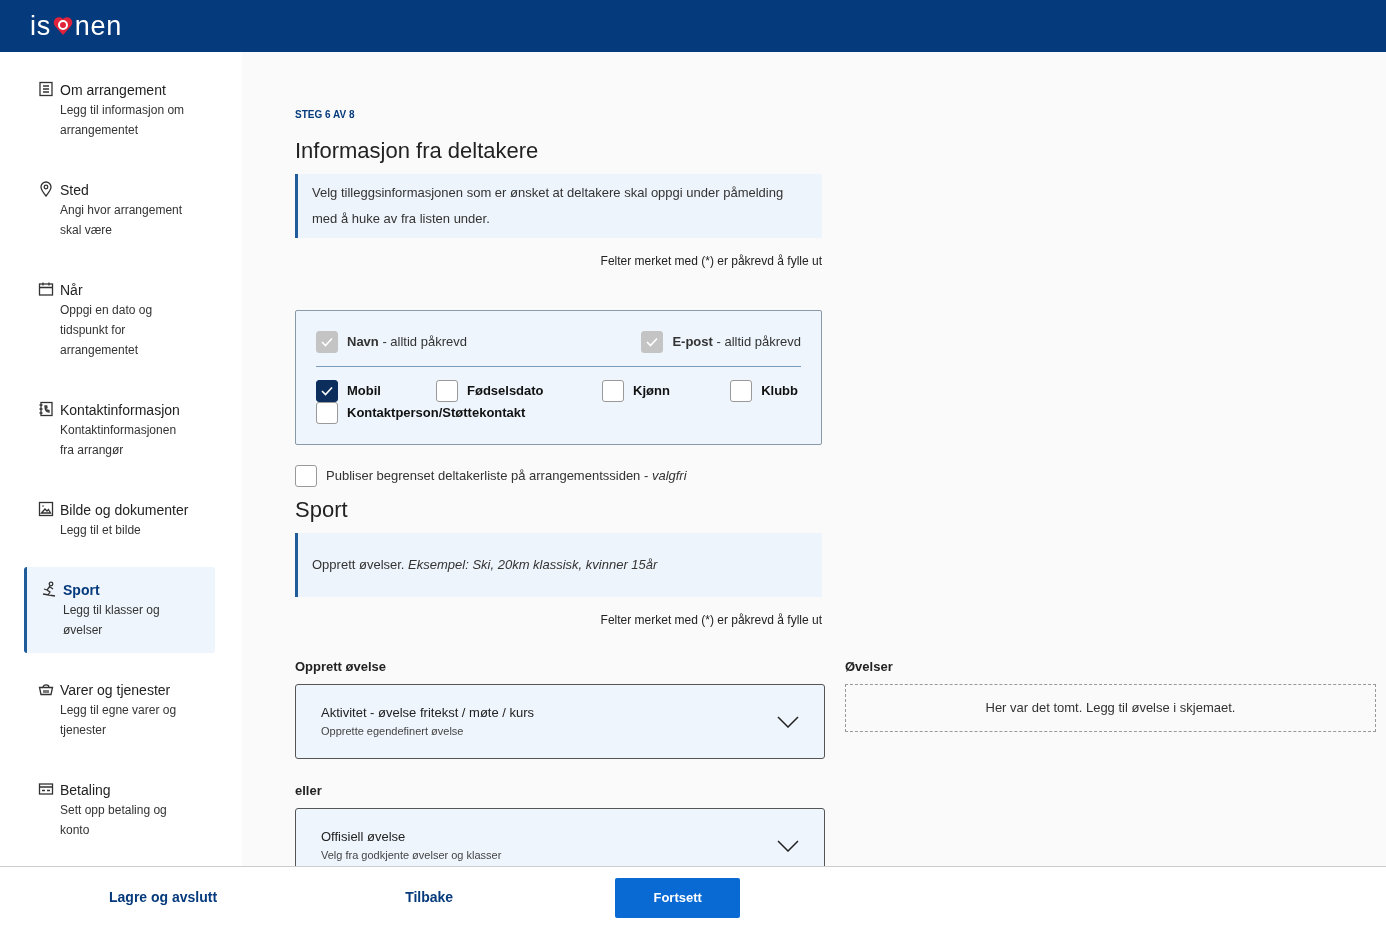  What do you see at coordinates (428, 712) in the screenshot?
I see `dropdown-title: Aktivitet - øvelse fritekst / møte / kurs` at bounding box center [428, 712].